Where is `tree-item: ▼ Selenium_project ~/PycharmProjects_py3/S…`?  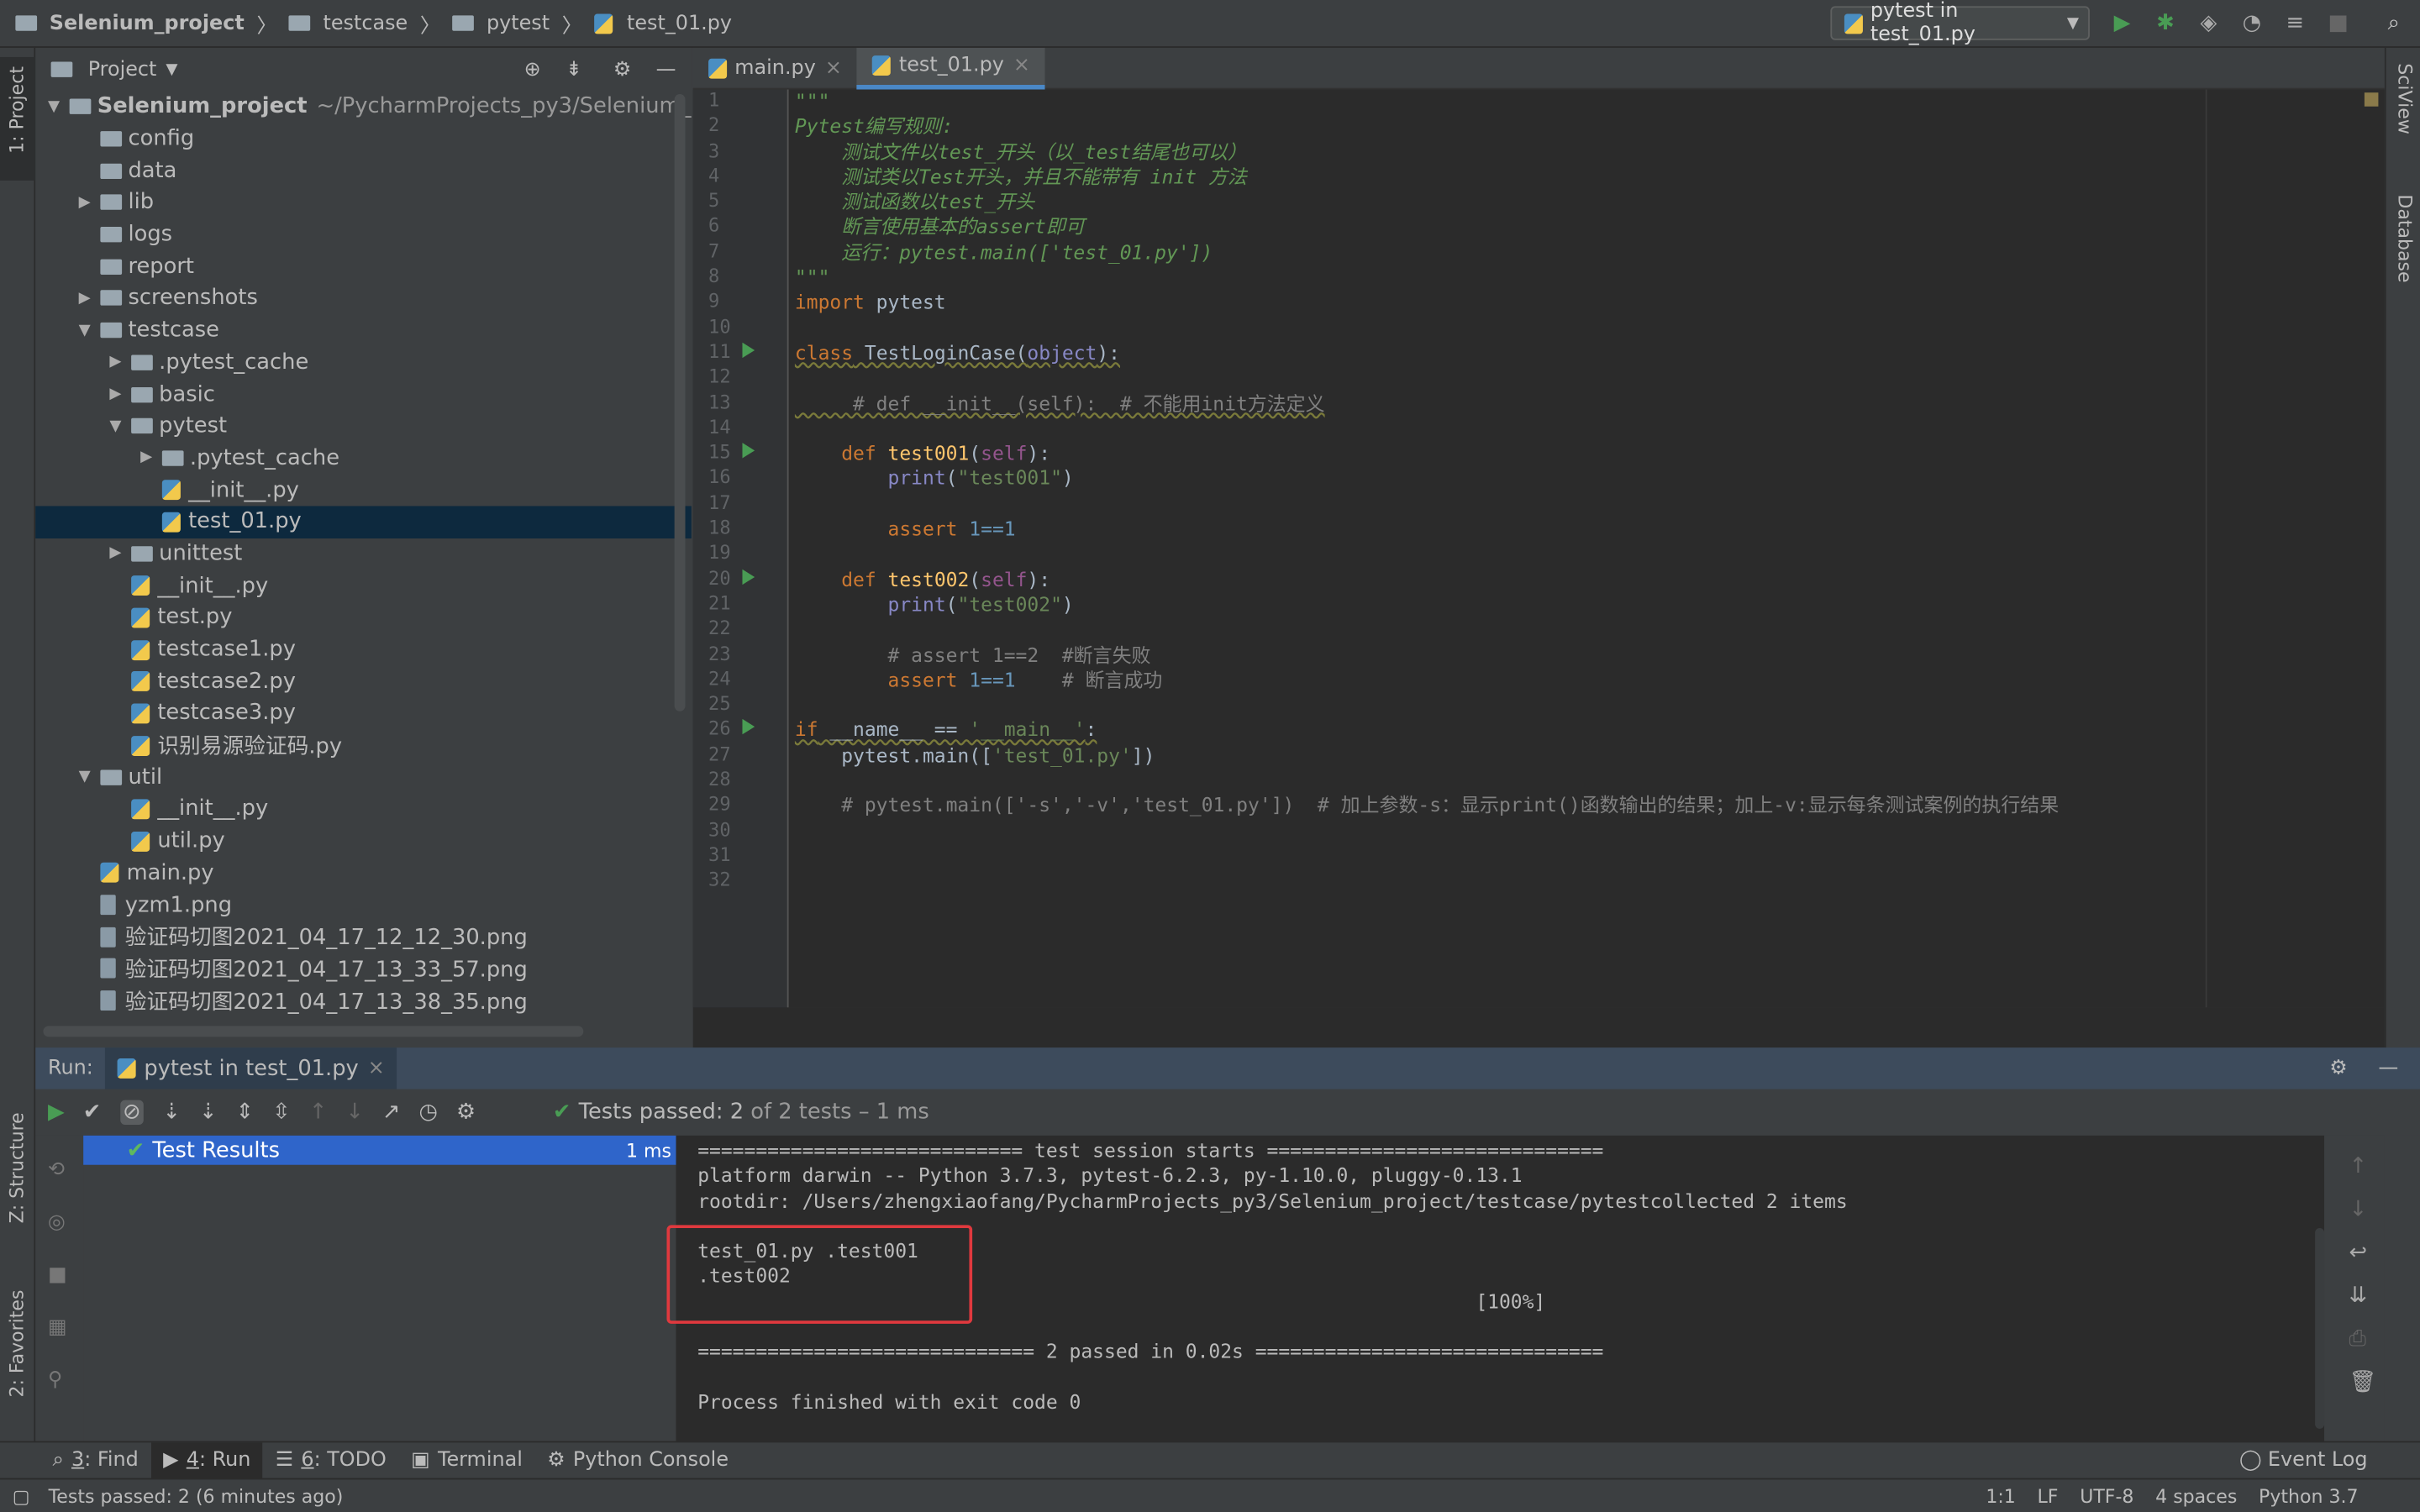 tree-item: ▼ Selenium_project ~/PycharmProjects_py3/S… is located at coordinates (363, 107).